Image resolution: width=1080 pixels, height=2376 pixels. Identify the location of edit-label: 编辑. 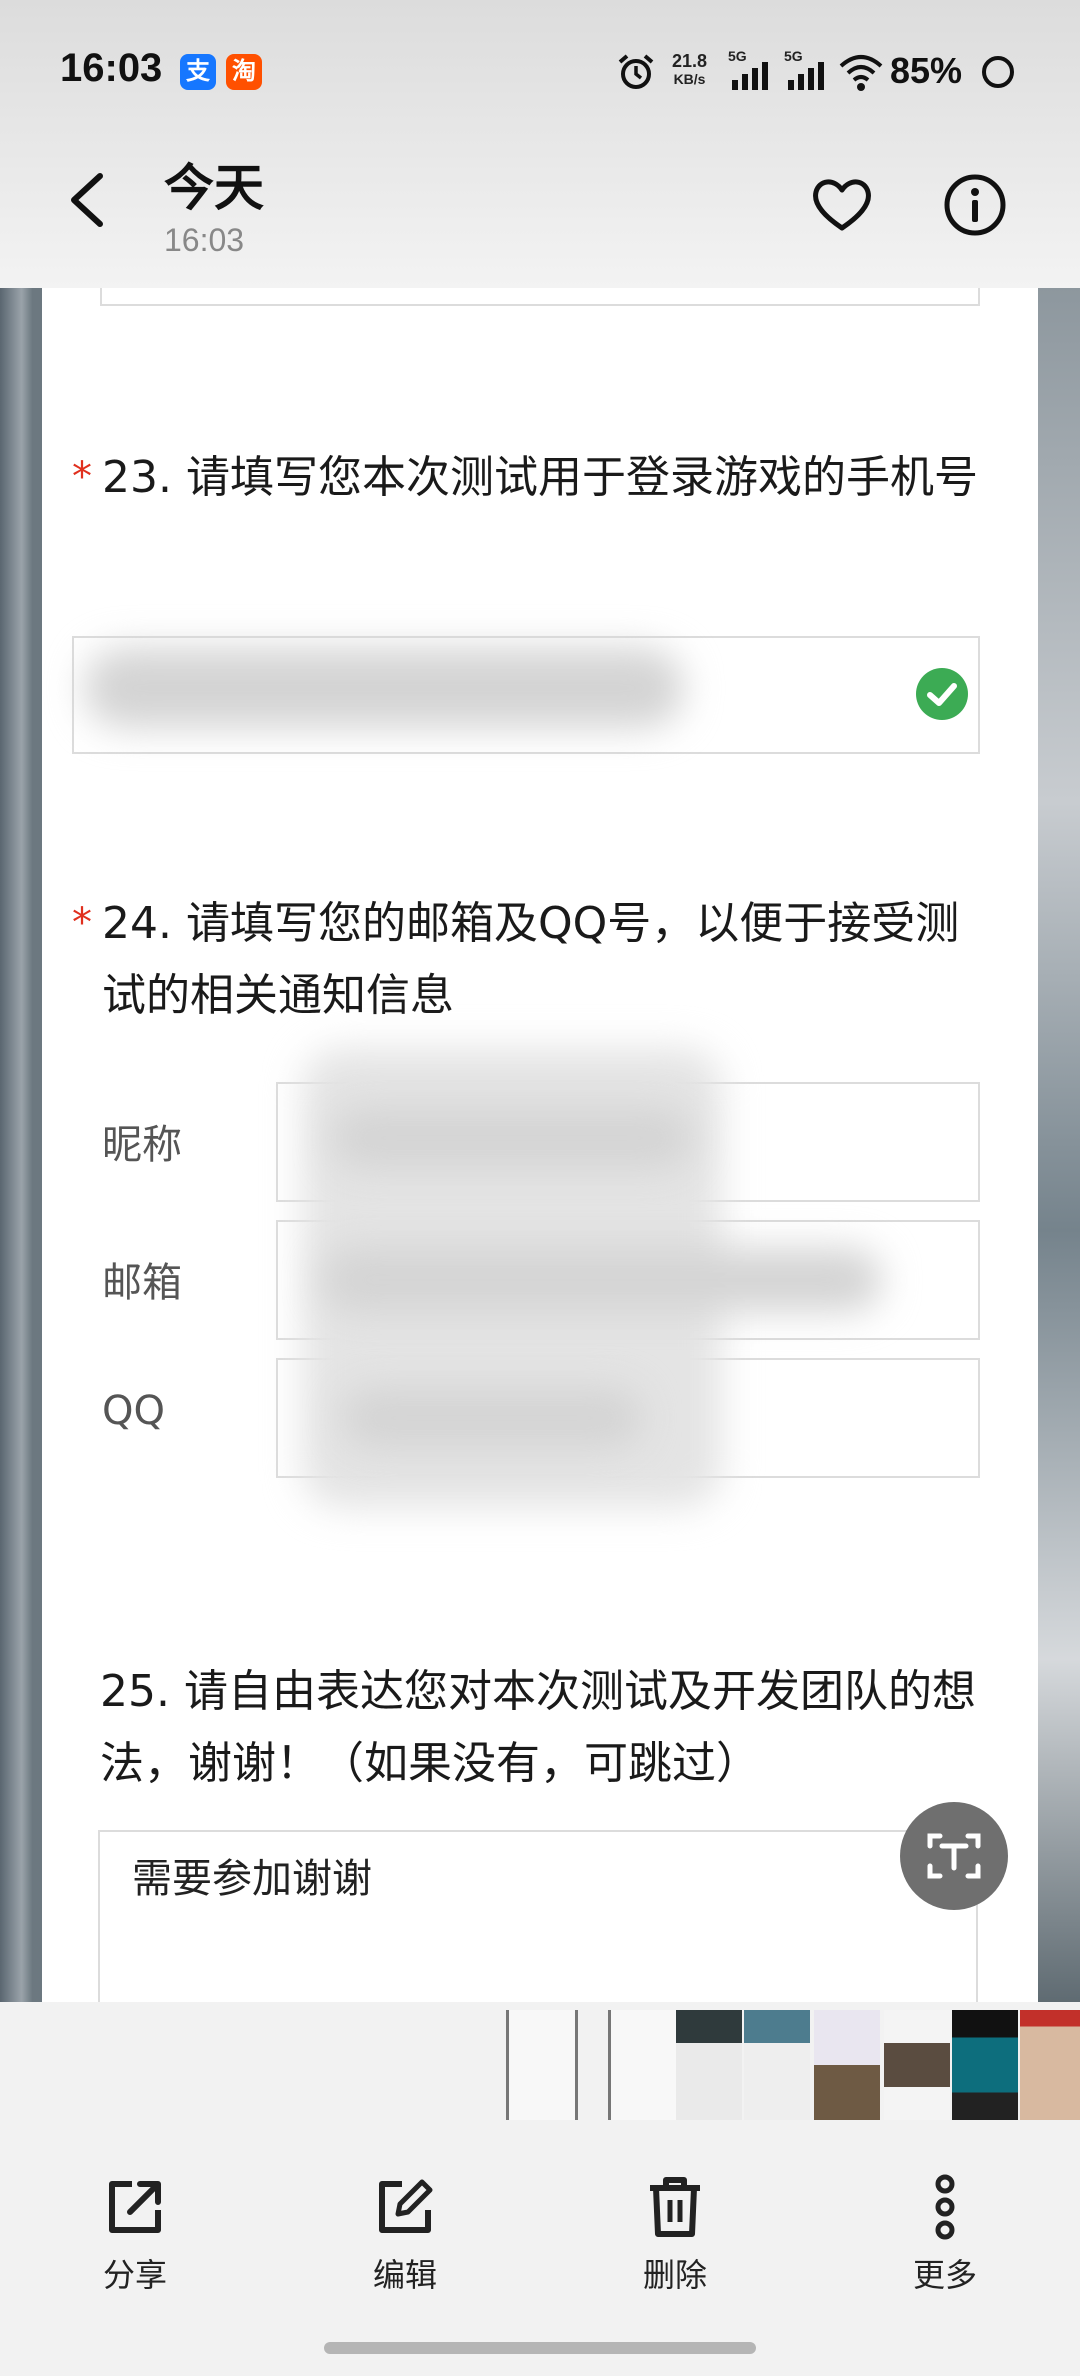
(404, 2275).